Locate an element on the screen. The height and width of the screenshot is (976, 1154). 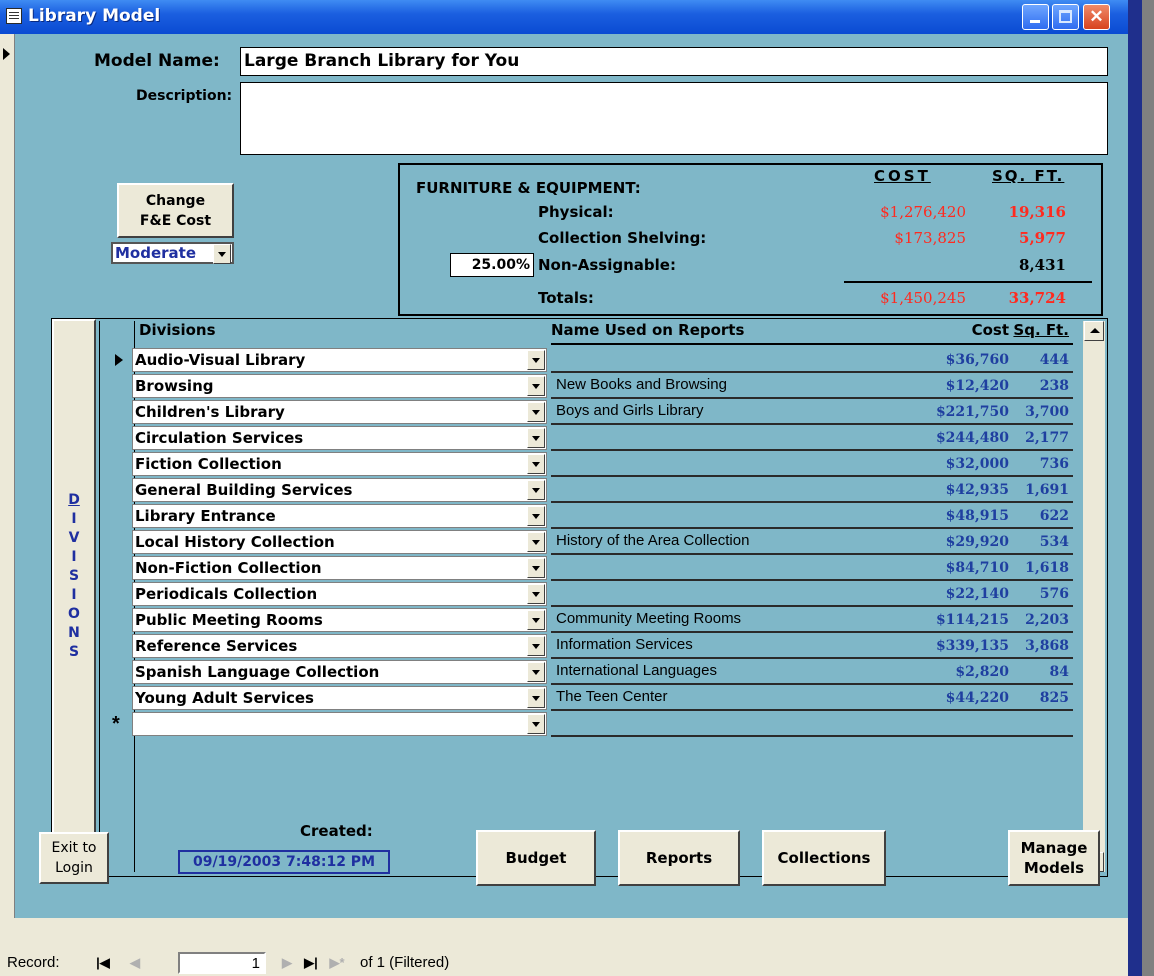
table-row: Non-Fiction Collection $84,710 1,618 is located at coordinates (590, 568).